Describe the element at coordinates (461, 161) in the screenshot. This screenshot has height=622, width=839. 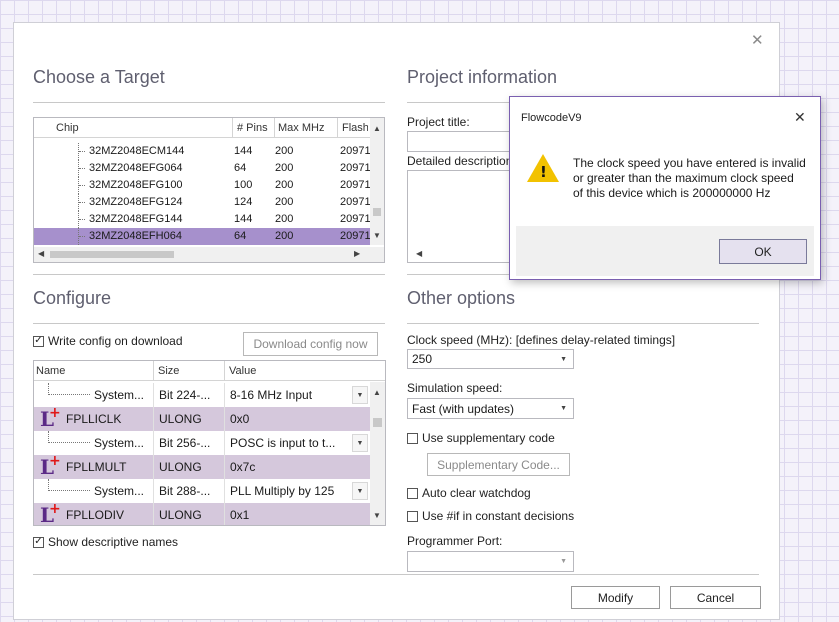
I see `description-label: Detailed description:` at that location.